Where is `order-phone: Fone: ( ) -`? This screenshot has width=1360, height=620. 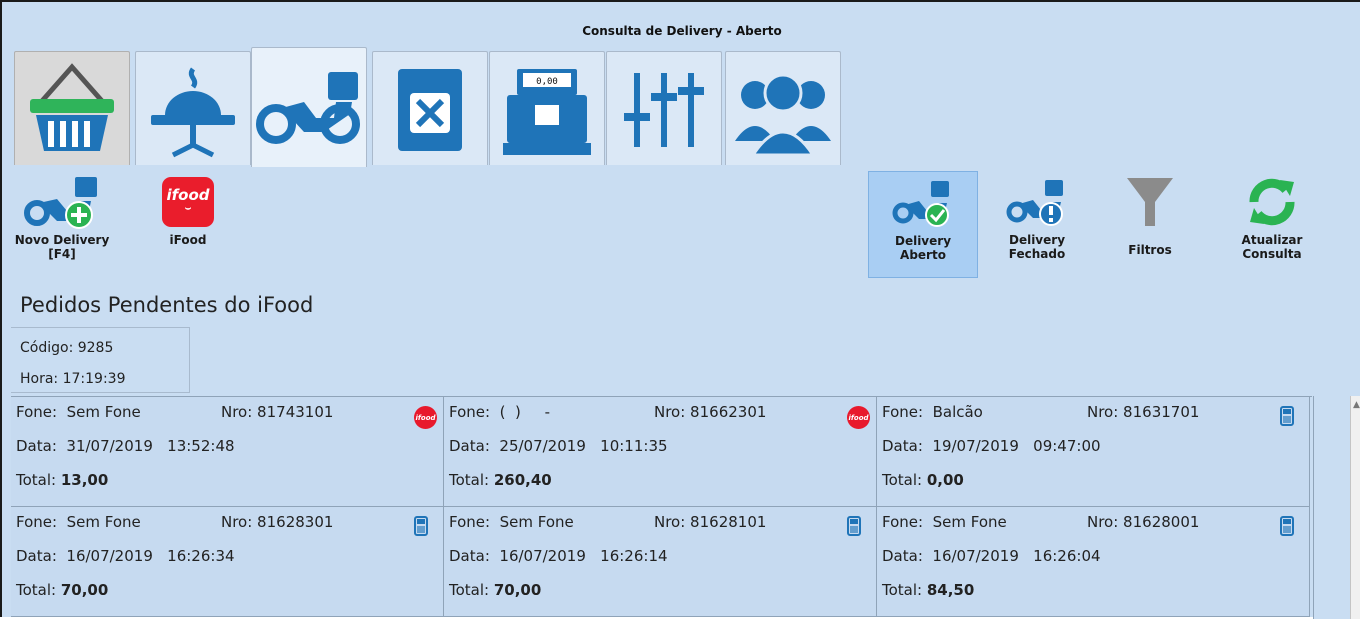 order-phone: Fone: ( ) - is located at coordinates (500, 412).